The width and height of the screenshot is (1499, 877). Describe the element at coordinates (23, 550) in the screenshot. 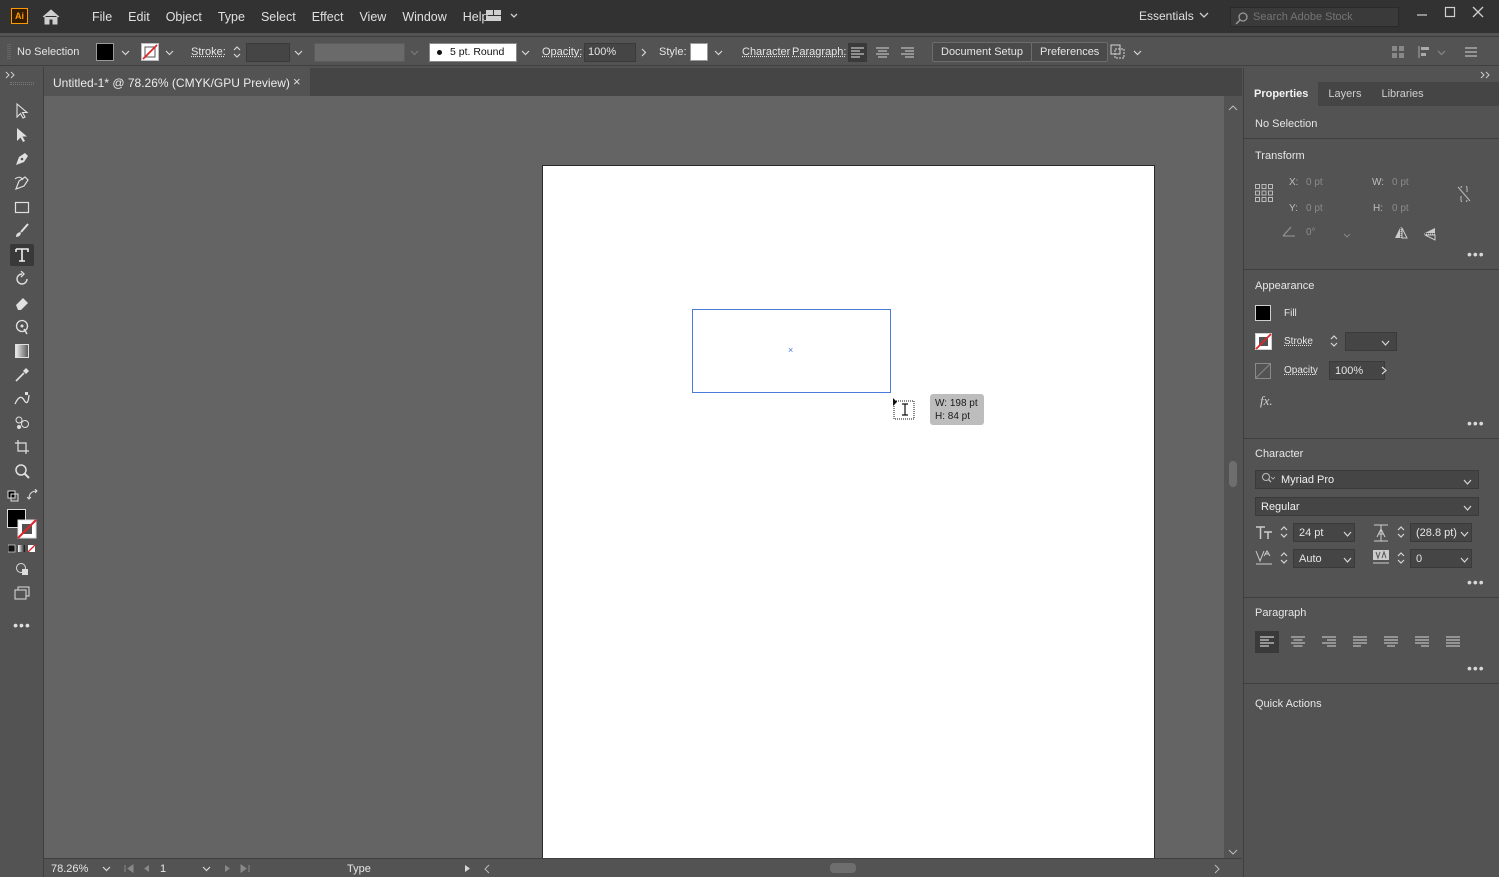

I see `color-mode-icons` at that location.